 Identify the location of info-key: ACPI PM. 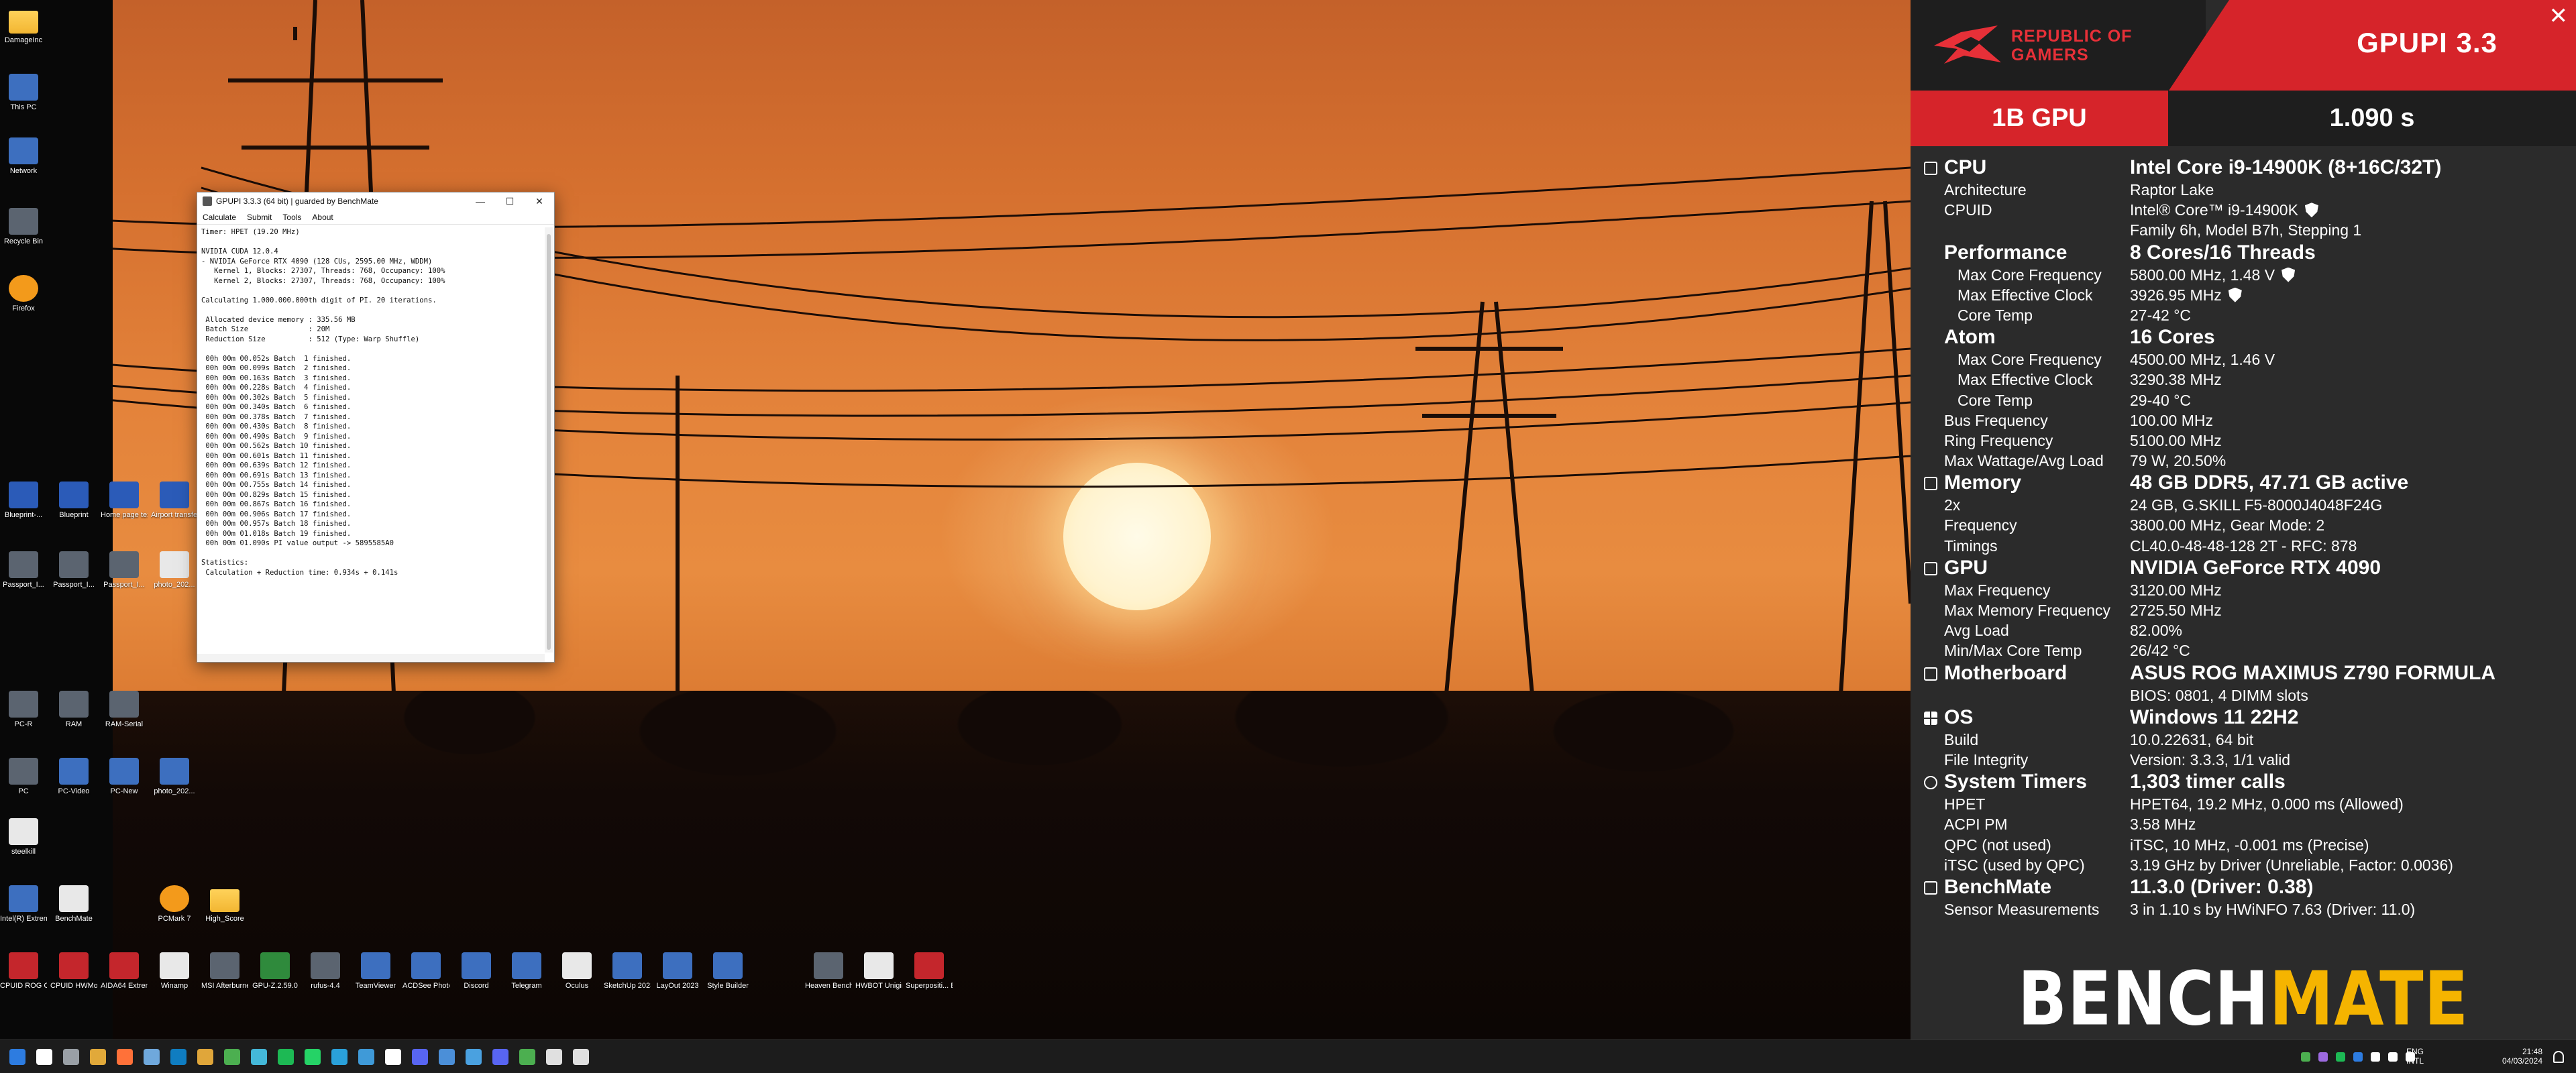
(1976, 824).